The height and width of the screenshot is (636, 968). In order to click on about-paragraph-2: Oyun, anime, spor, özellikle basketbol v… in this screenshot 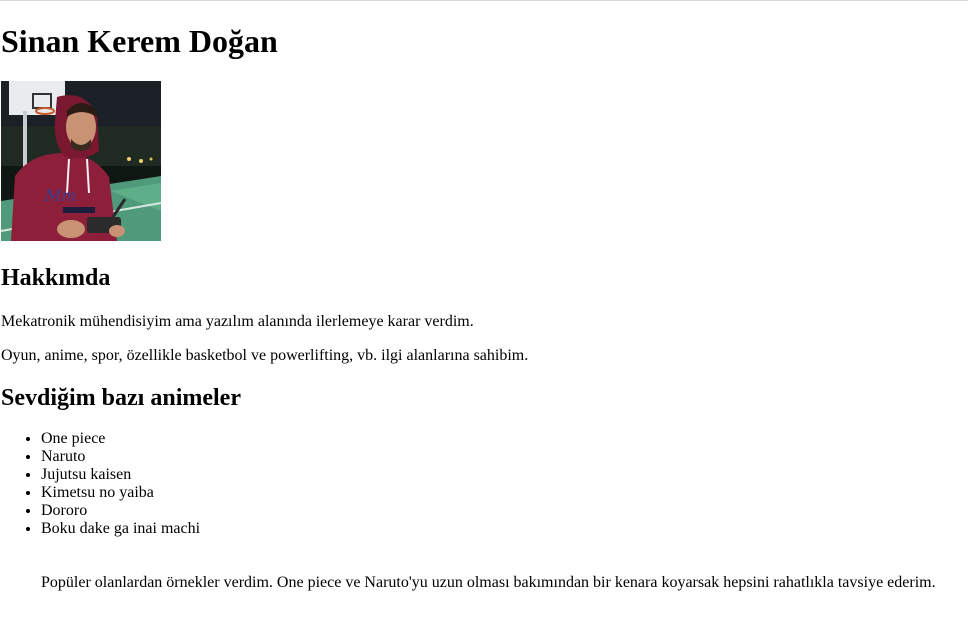, I will do `click(265, 355)`.